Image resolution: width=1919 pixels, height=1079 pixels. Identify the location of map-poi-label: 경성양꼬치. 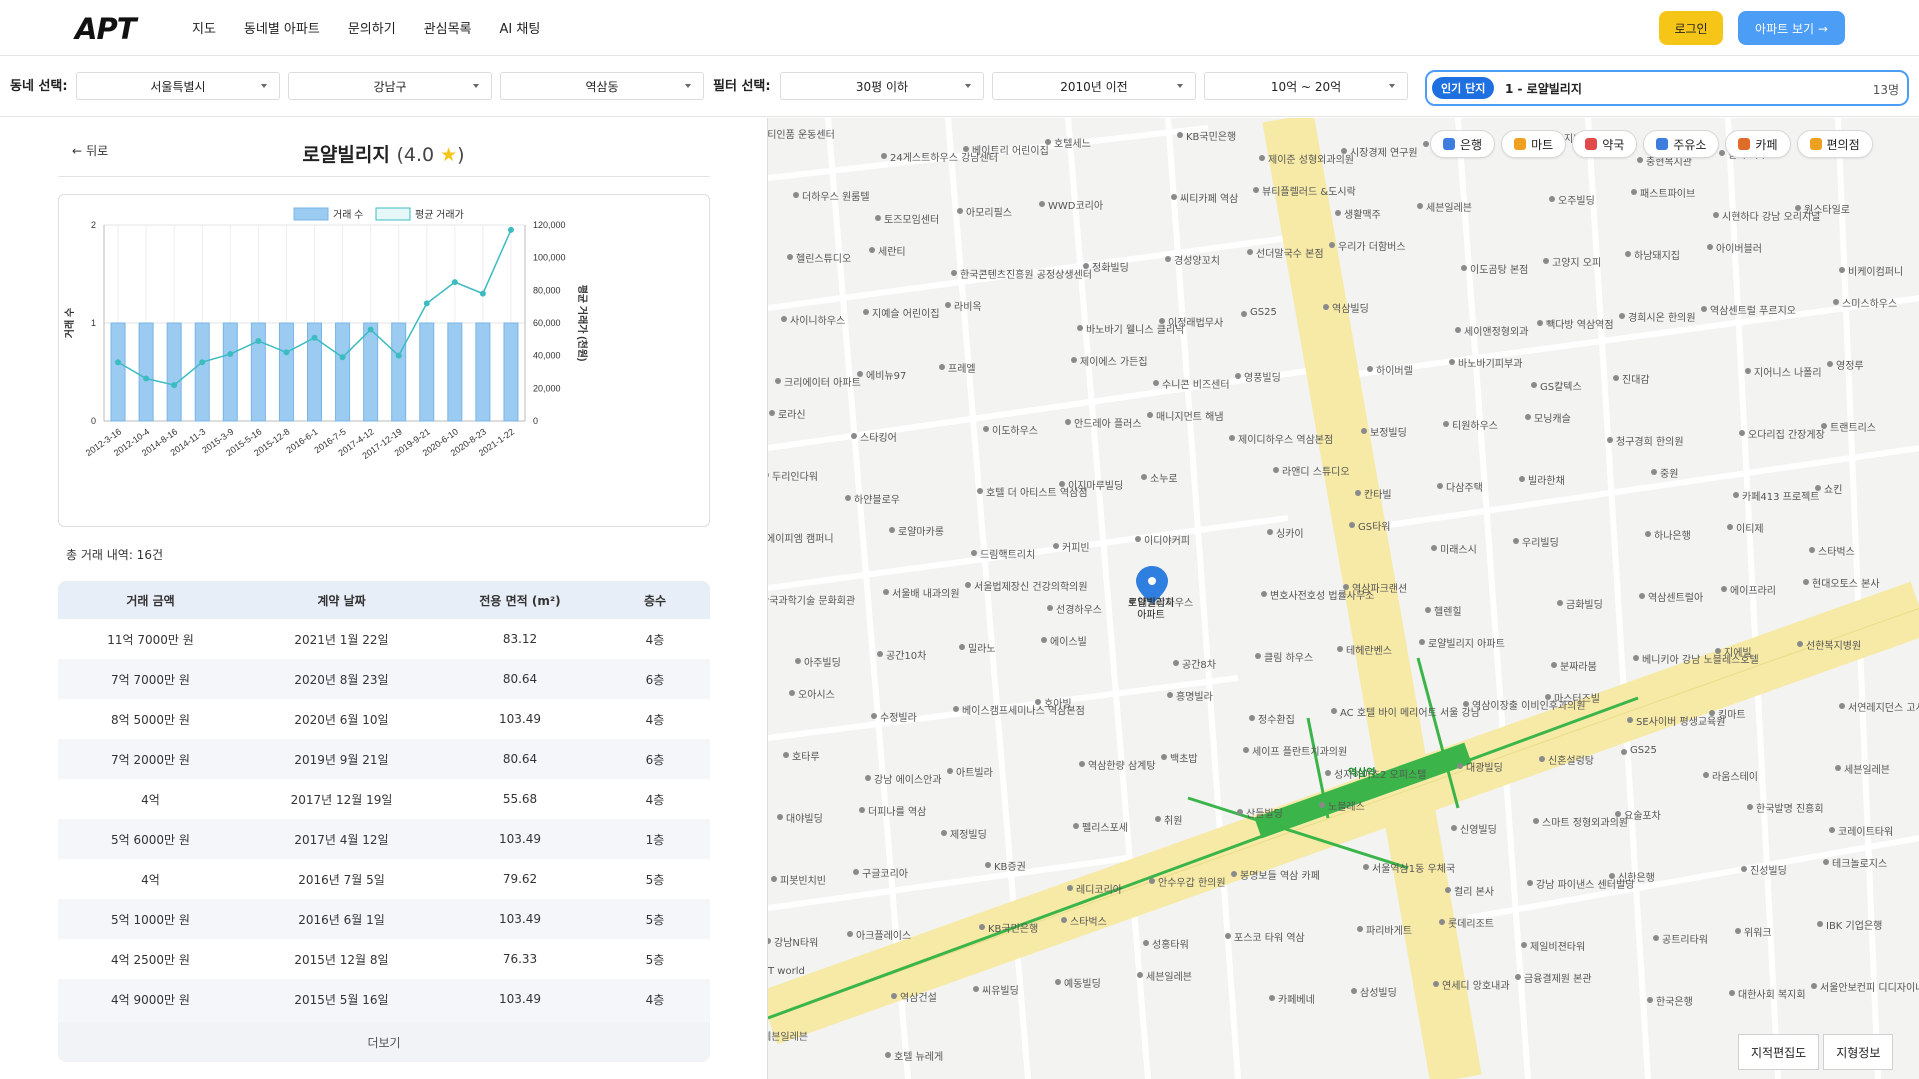
(1197, 259).